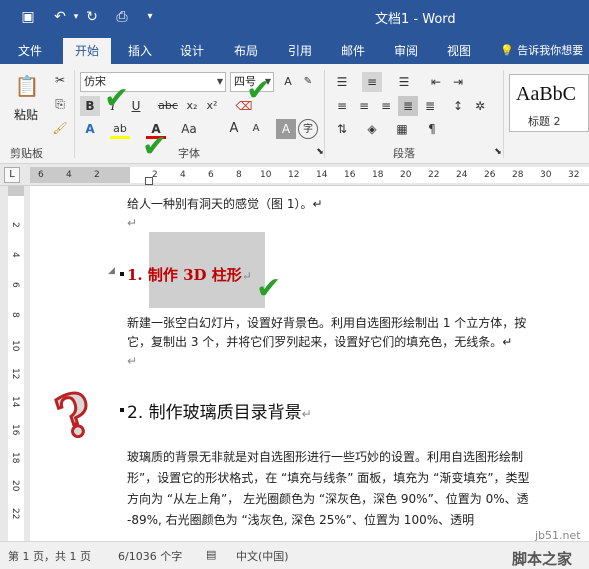 The image size is (589, 569). I want to click on superscript-button: x², so click(212, 106).